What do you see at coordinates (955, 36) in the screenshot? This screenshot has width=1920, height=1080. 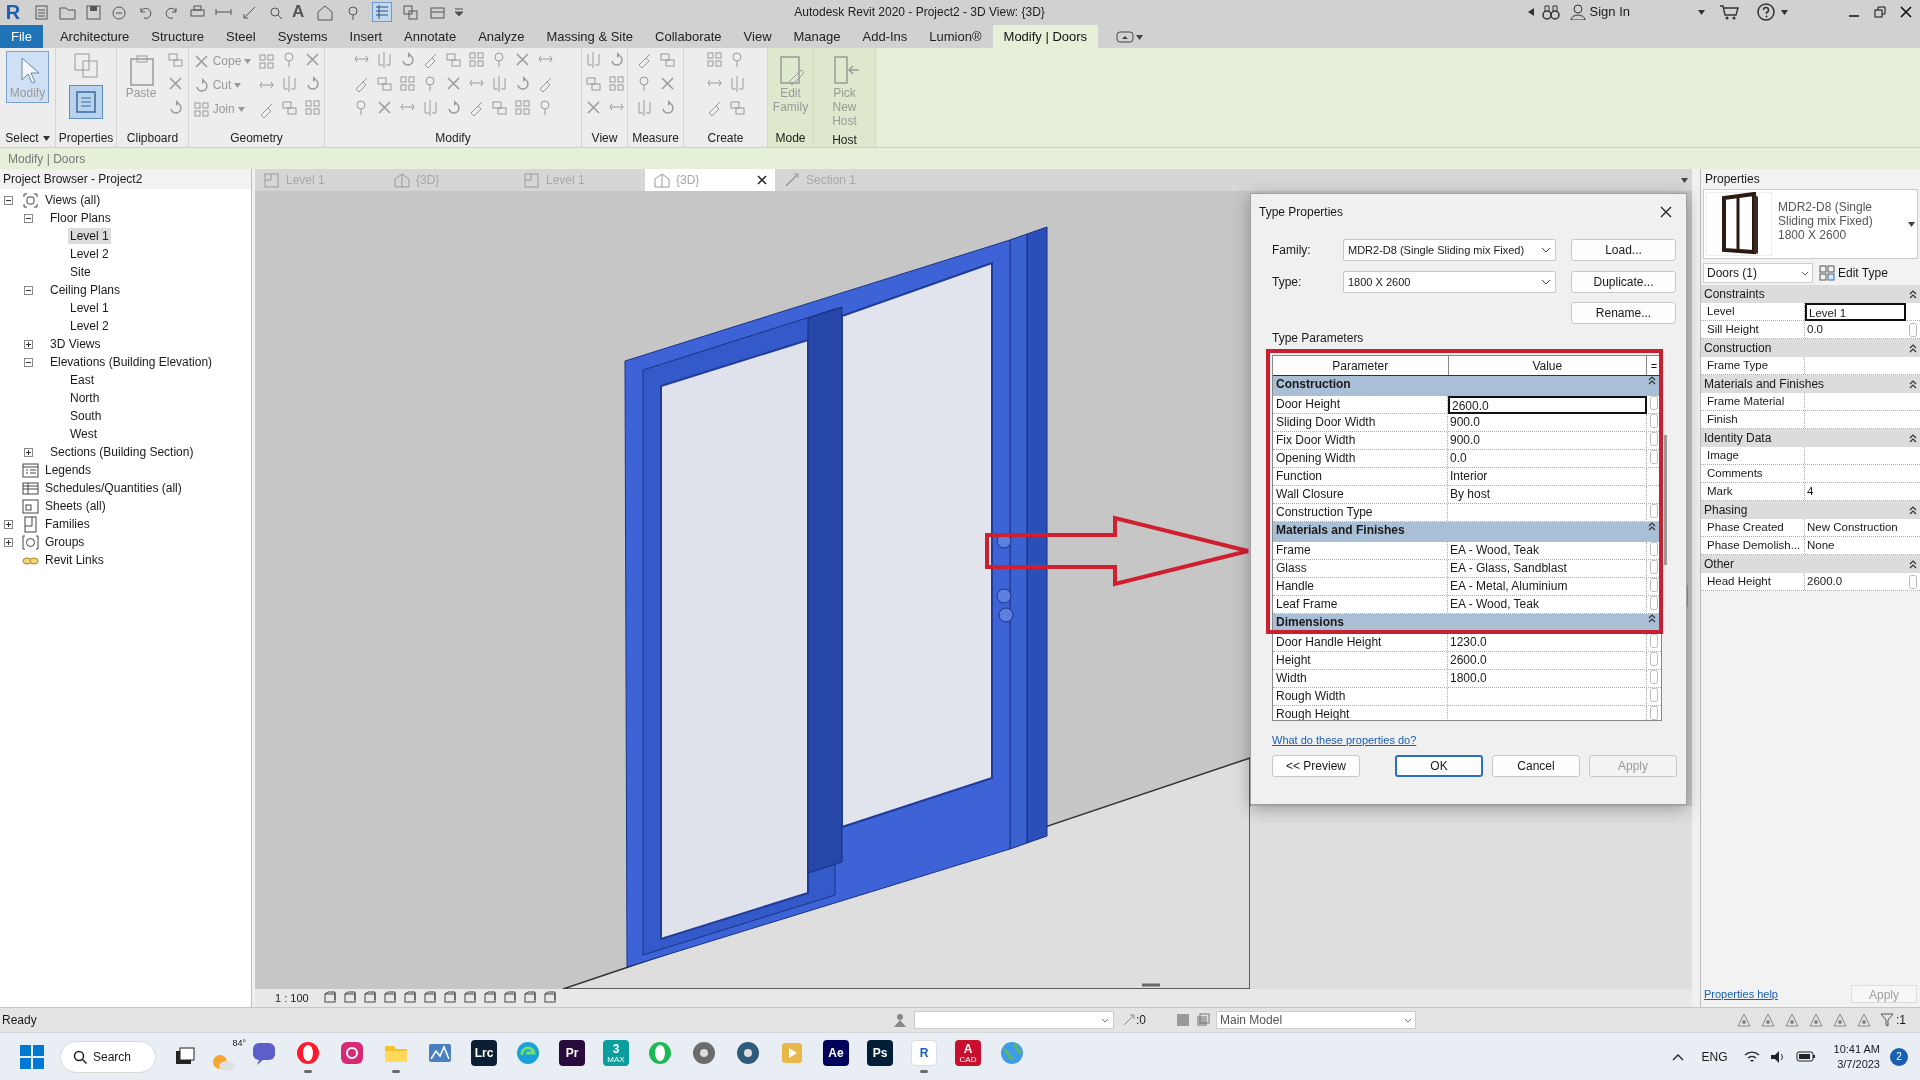 I see `ribbon-tab: Lumion®` at bounding box center [955, 36].